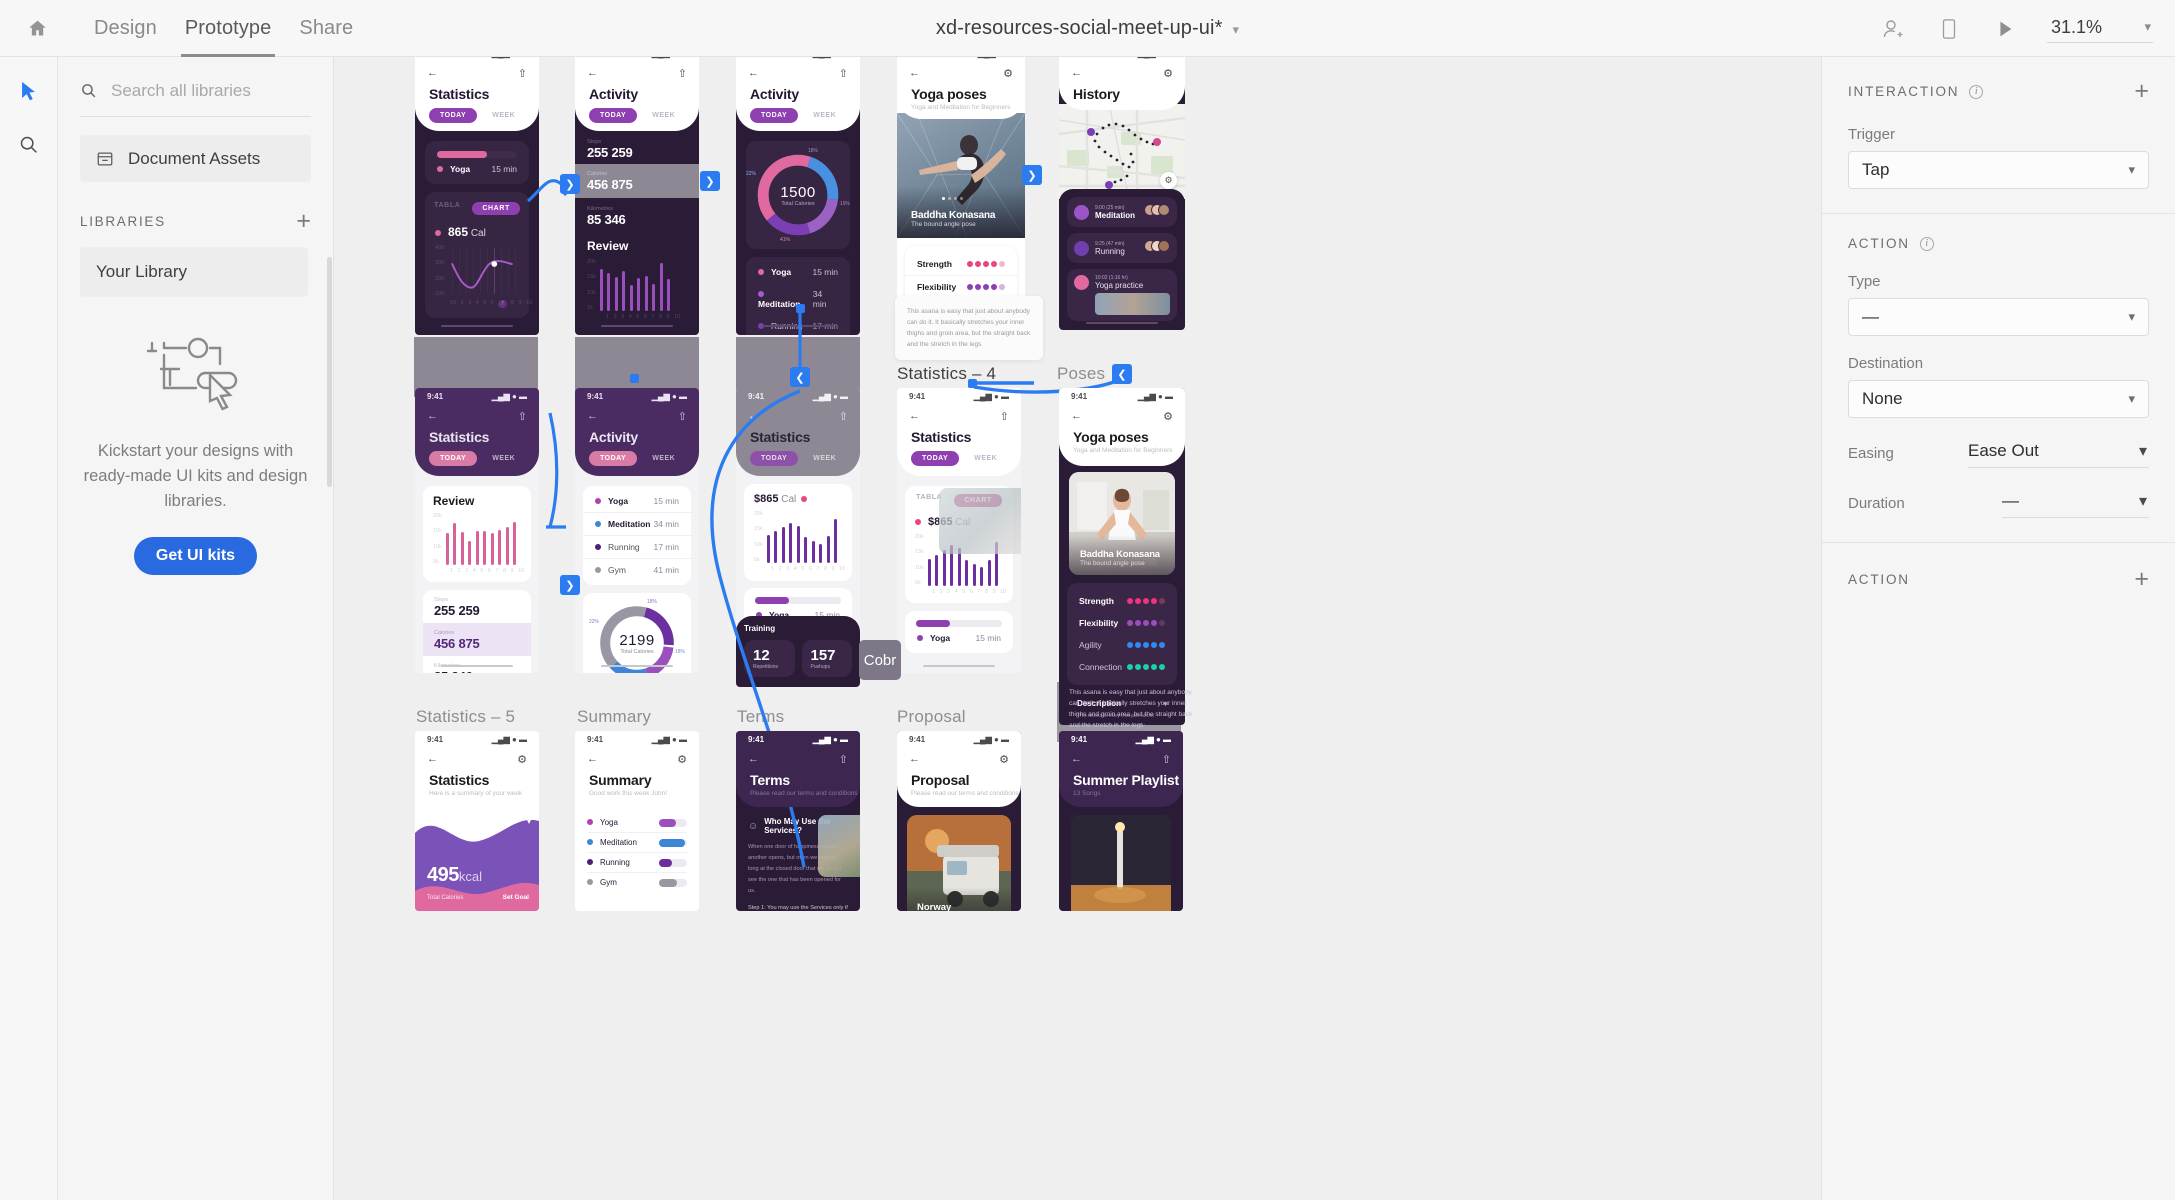 This screenshot has width=2175, height=1200. Describe the element at coordinates (952, 198) in the screenshot. I see `carousel-dots` at that location.